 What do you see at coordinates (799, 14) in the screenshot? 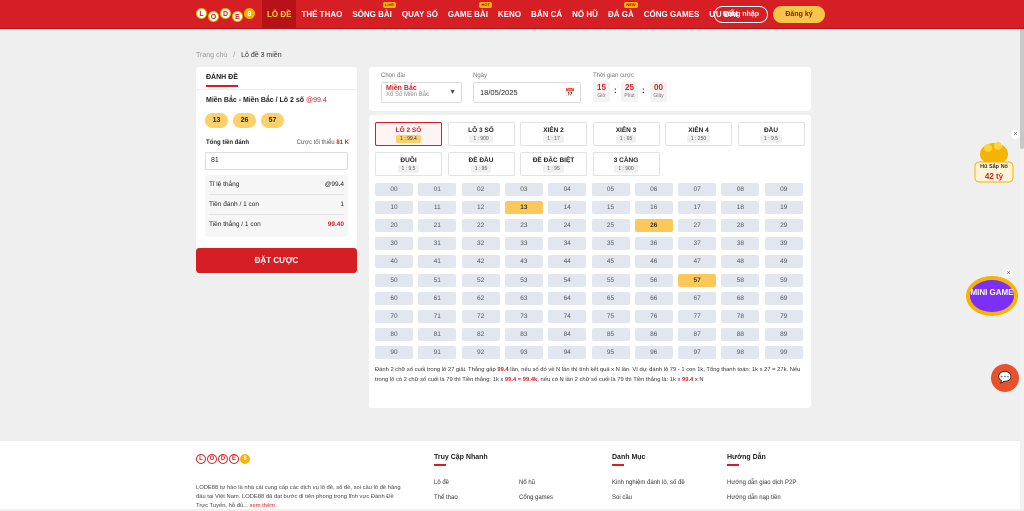
I see `register-button: Đăng ký` at bounding box center [799, 14].